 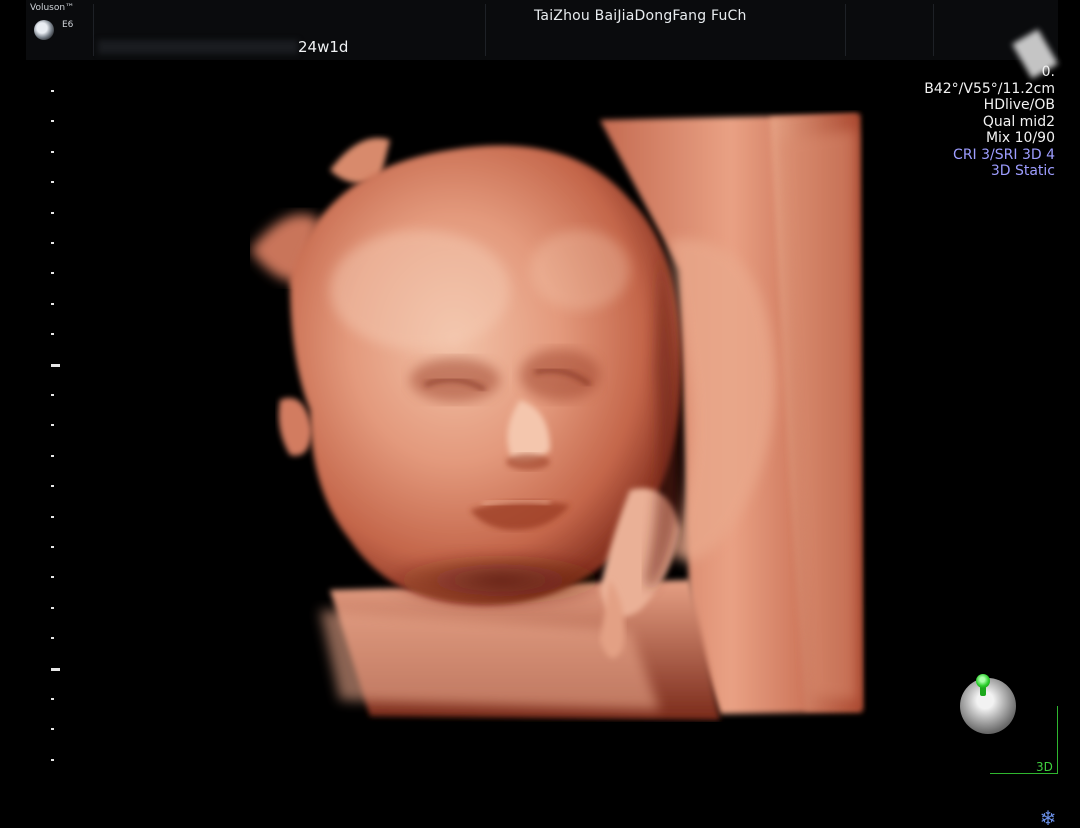 I want to click on info-cri: CRI 3/SRI 3D 4, so click(x=1004, y=154).